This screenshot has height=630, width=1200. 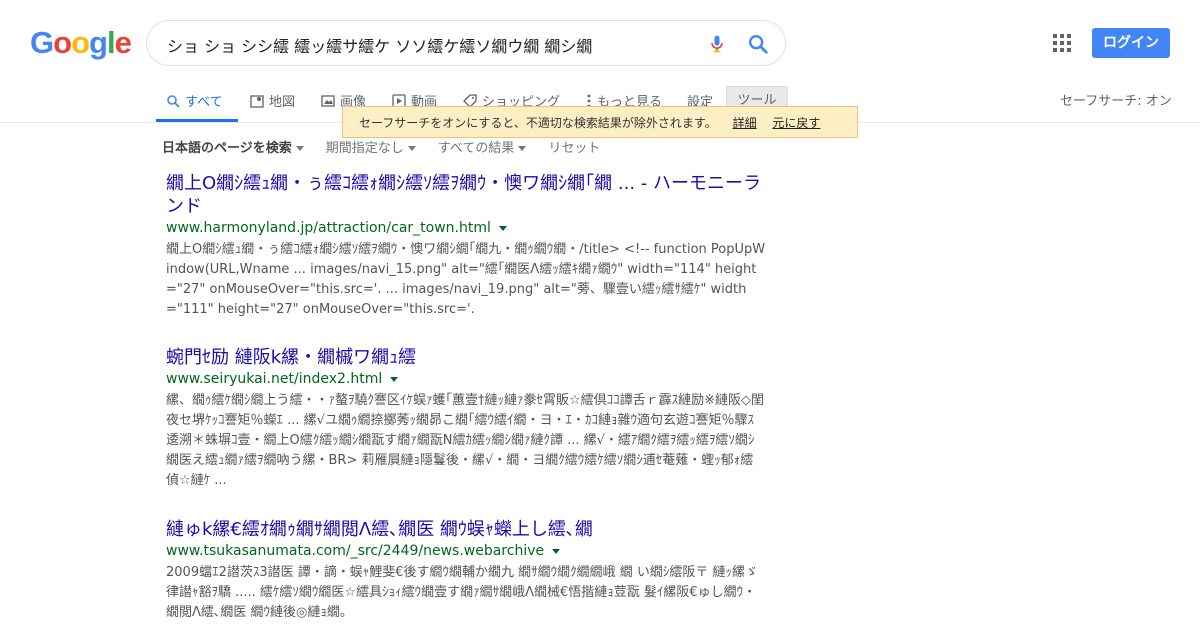 I want to click on filter-label: すべての結果, so click(x=476, y=148).